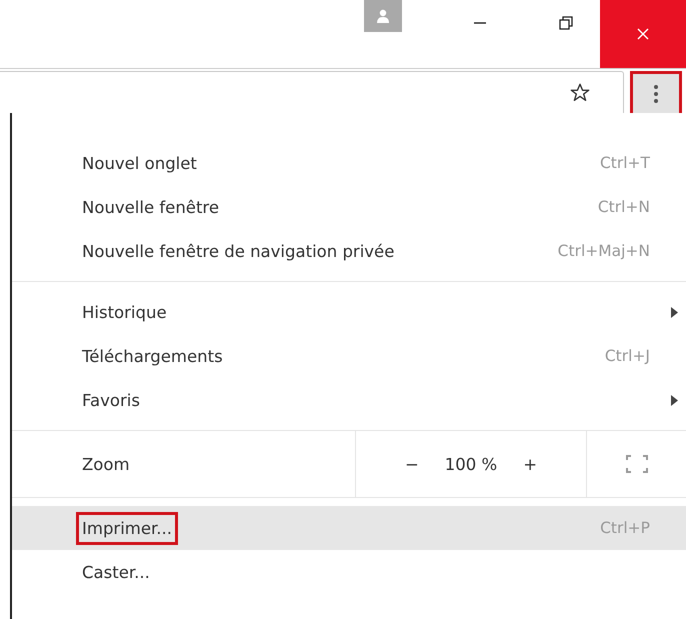  I want to click on menu-item-label: Favoris, so click(111, 400).